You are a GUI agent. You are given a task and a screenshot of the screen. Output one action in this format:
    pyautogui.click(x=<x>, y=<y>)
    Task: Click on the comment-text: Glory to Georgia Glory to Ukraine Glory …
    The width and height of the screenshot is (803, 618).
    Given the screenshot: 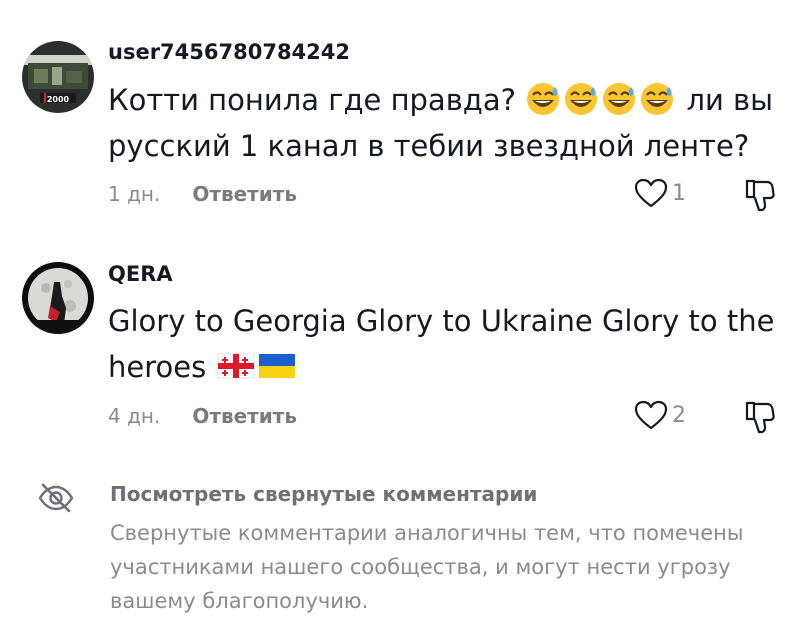 What is the action you would take?
    pyautogui.click(x=448, y=344)
    